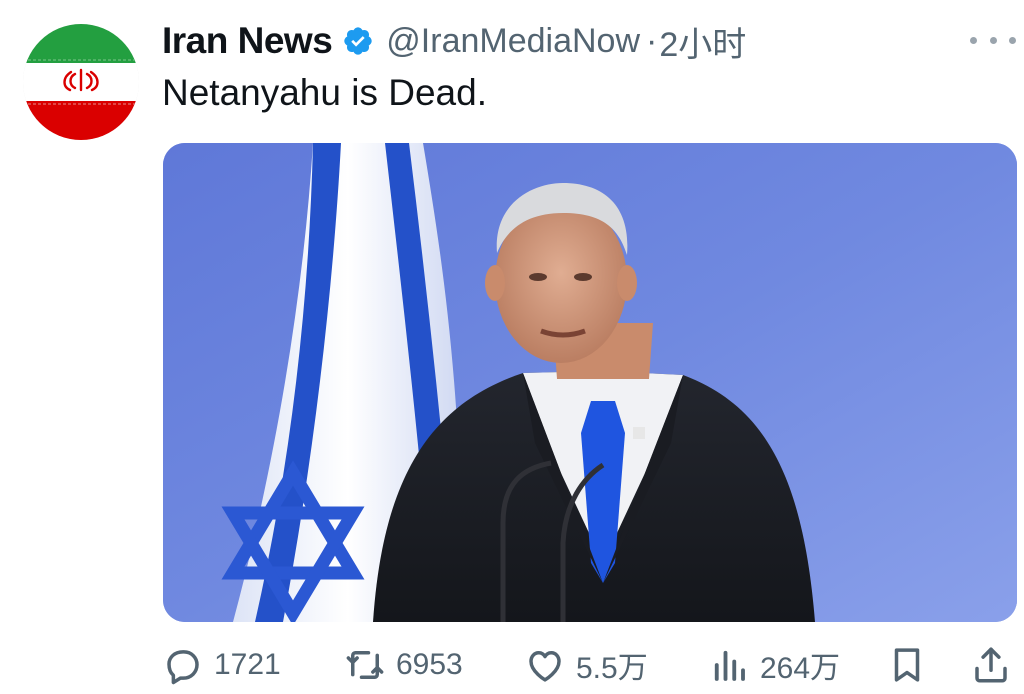 This screenshot has height=694, width=1024. I want to click on views-button: 264万, so click(774, 665).